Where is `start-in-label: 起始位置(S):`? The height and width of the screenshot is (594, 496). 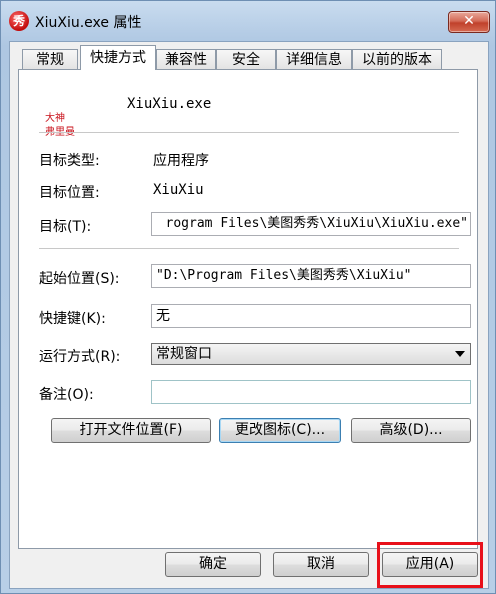
start-in-label: 起始位置(S): is located at coordinates (79, 279).